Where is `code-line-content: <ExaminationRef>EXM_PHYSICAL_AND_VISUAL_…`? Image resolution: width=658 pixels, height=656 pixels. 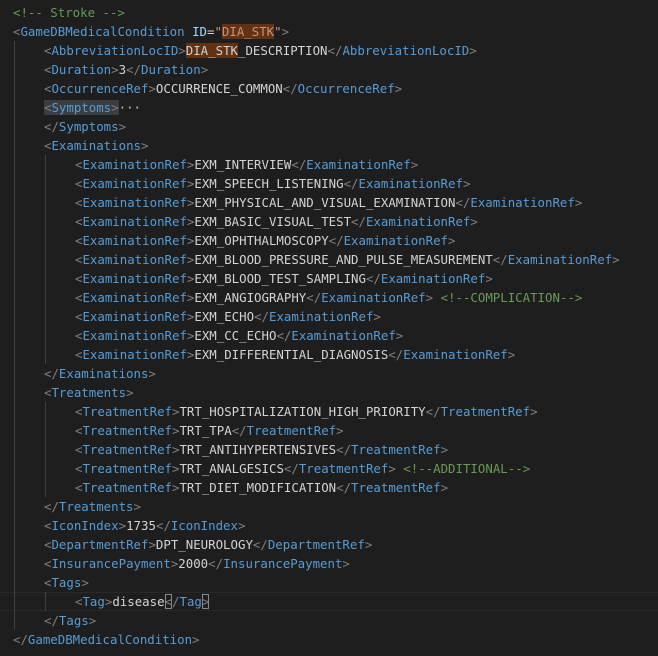
code-line-content: <ExaminationRef>EXM_PHYSICAL_AND_VISUAL_… is located at coordinates (328, 202).